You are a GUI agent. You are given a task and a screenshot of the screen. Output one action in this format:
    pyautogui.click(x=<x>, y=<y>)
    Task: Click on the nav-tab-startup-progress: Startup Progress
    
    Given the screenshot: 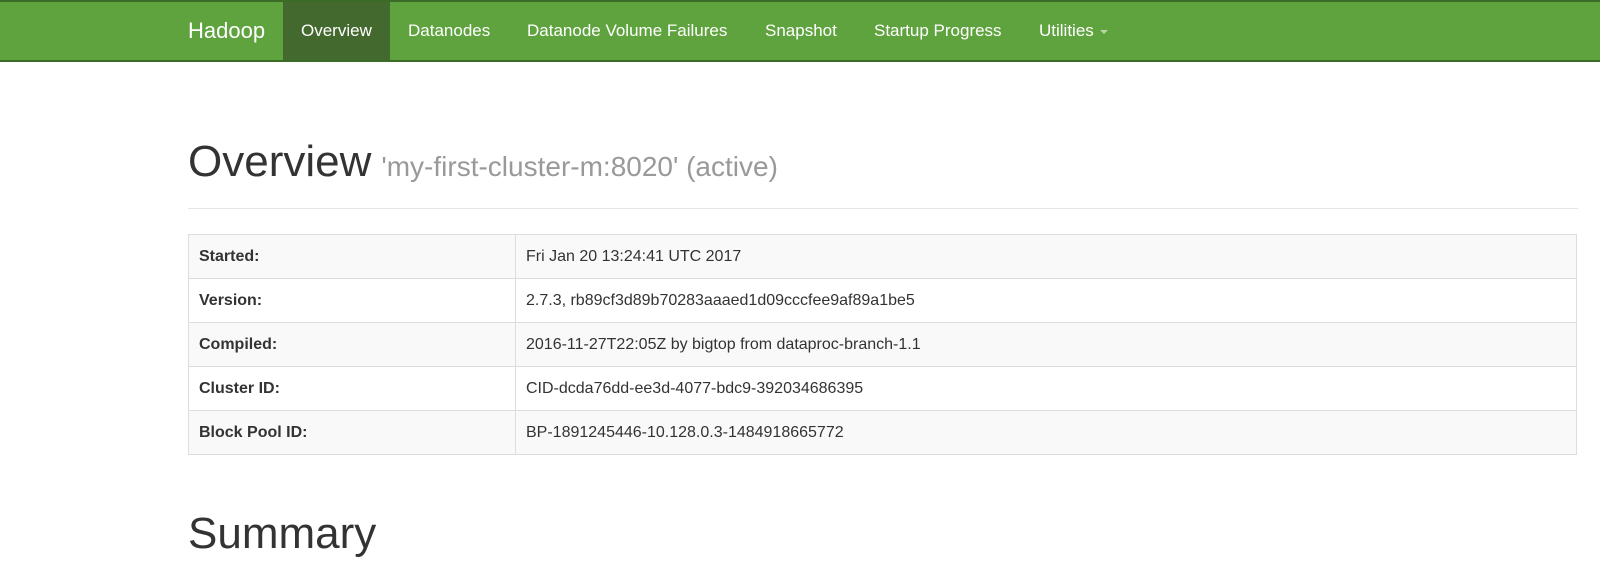 What is the action you would take?
    pyautogui.click(x=938, y=31)
    